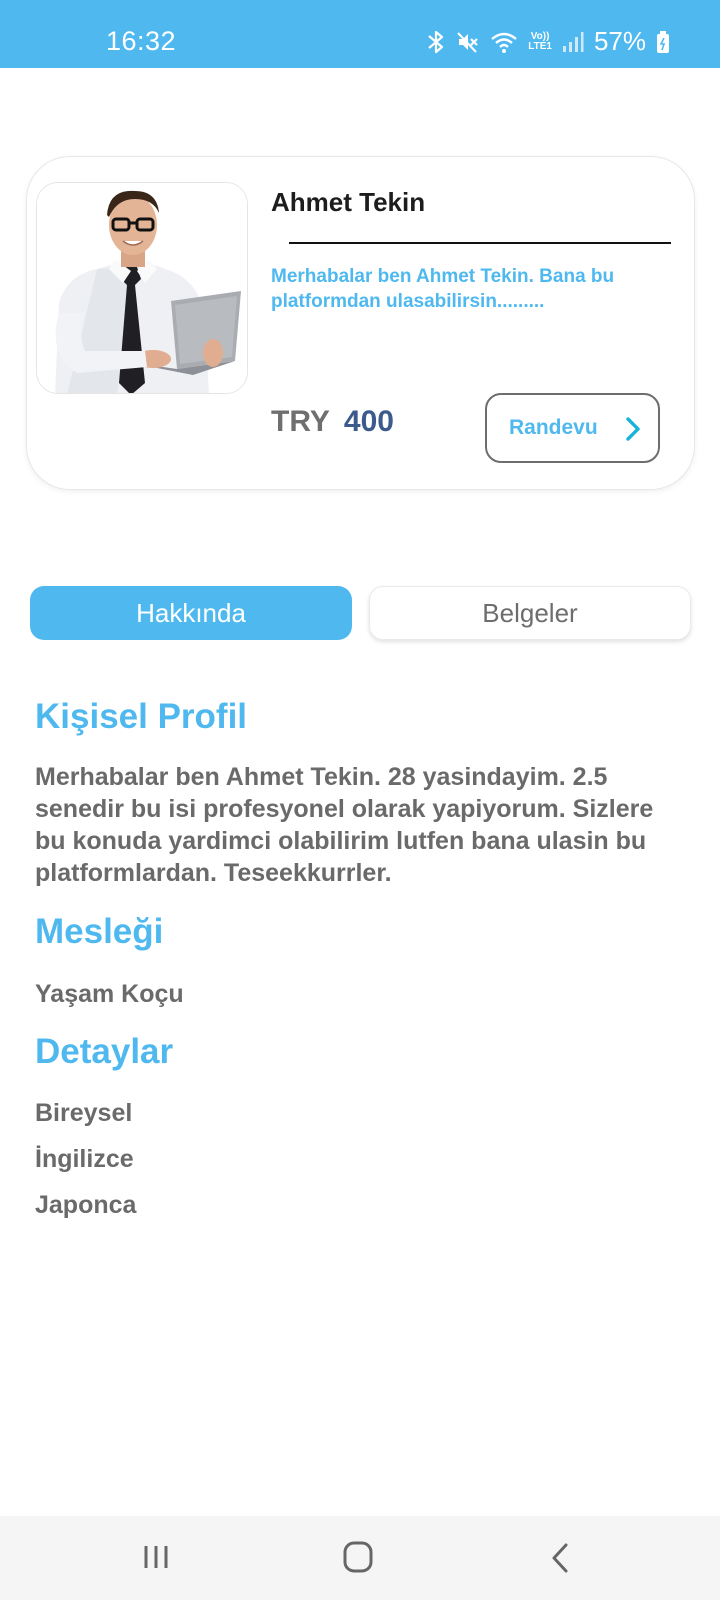 Image resolution: width=720 pixels, height=1600 pixels. I want to click on status-icons: Vo)) LTE1 57%, so click(548, 41).